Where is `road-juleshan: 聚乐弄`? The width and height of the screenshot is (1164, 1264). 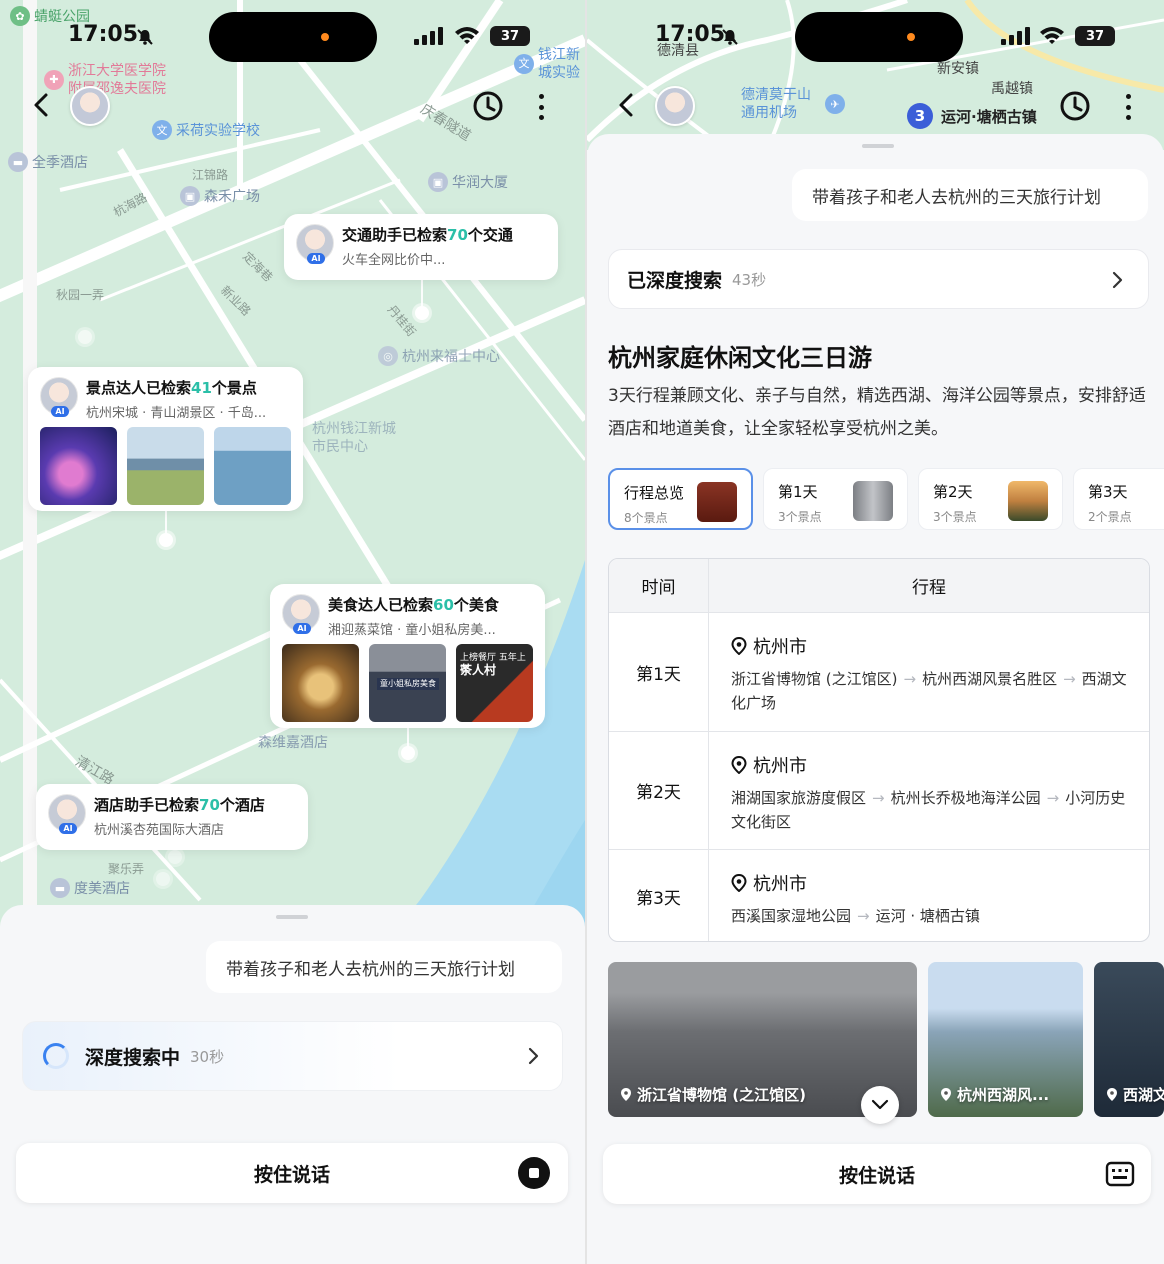 road-juleshan: 聚乐弄 is located at coordinates (126, 869).